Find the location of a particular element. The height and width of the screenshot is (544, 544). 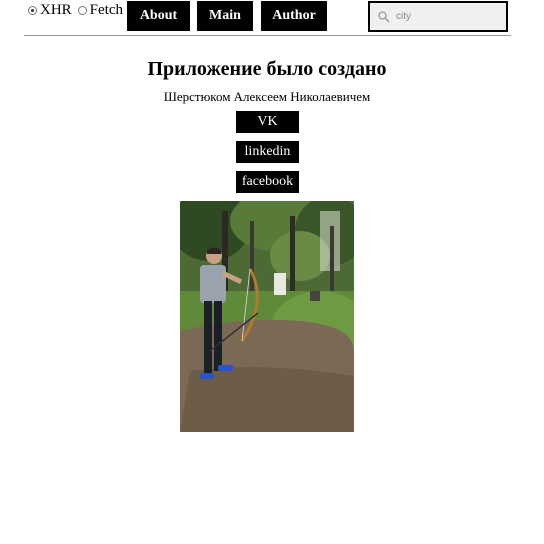

author-photo-illustration is located at coordinates (267, 316).